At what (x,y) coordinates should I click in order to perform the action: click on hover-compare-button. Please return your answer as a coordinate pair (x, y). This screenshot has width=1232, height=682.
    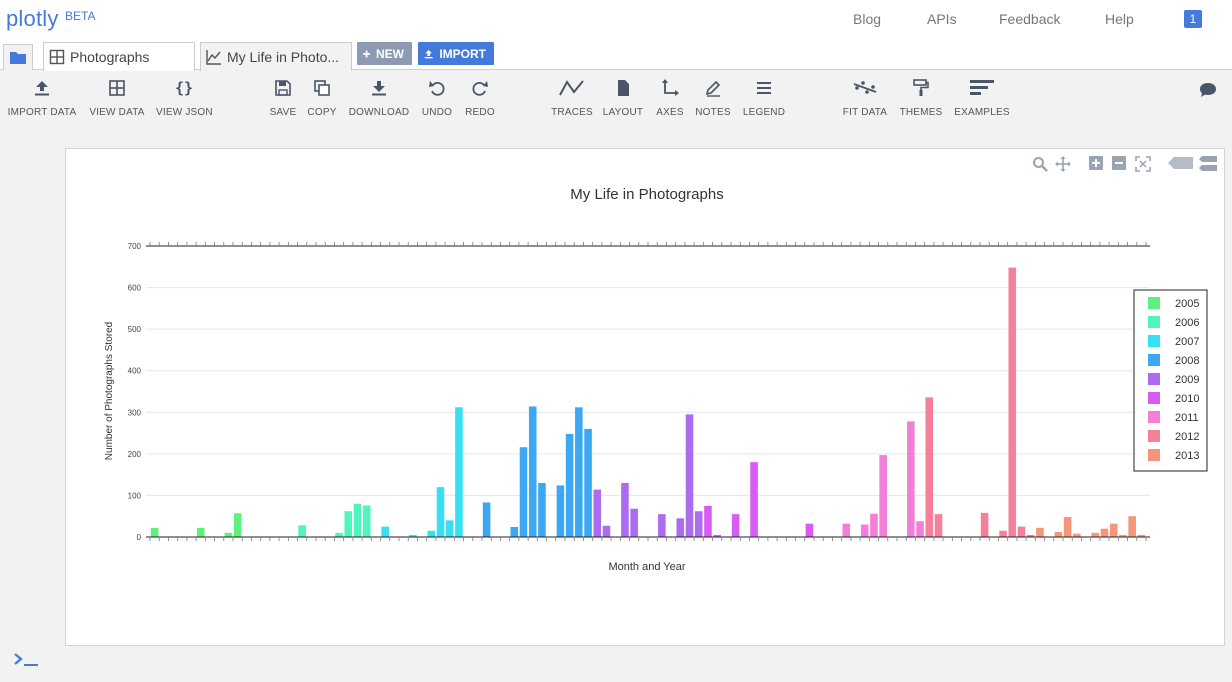
    Looking at the image, I should click on (1208, 166).